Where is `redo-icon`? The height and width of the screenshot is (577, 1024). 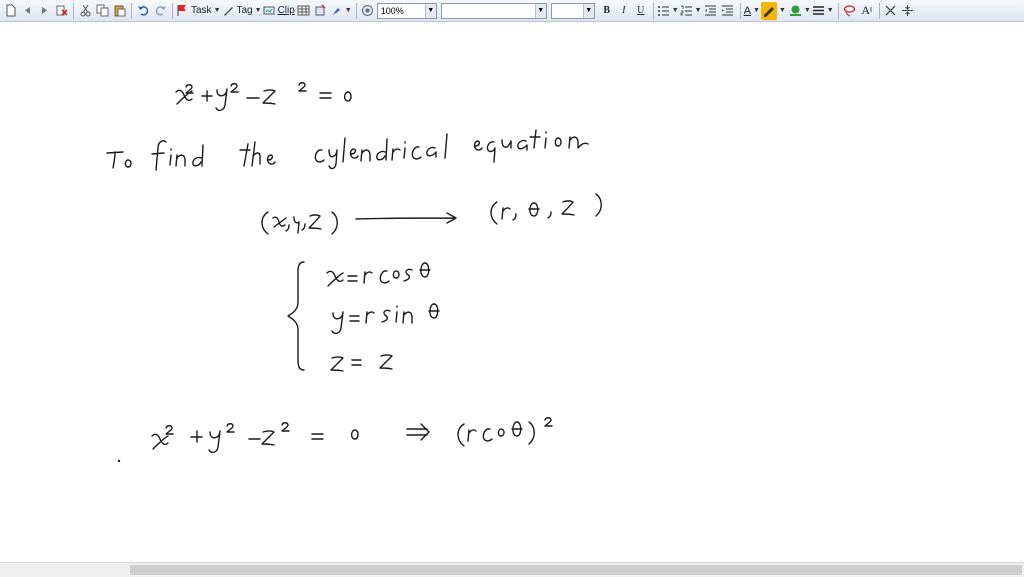 redo-icon is located at coordinates (160, 11).